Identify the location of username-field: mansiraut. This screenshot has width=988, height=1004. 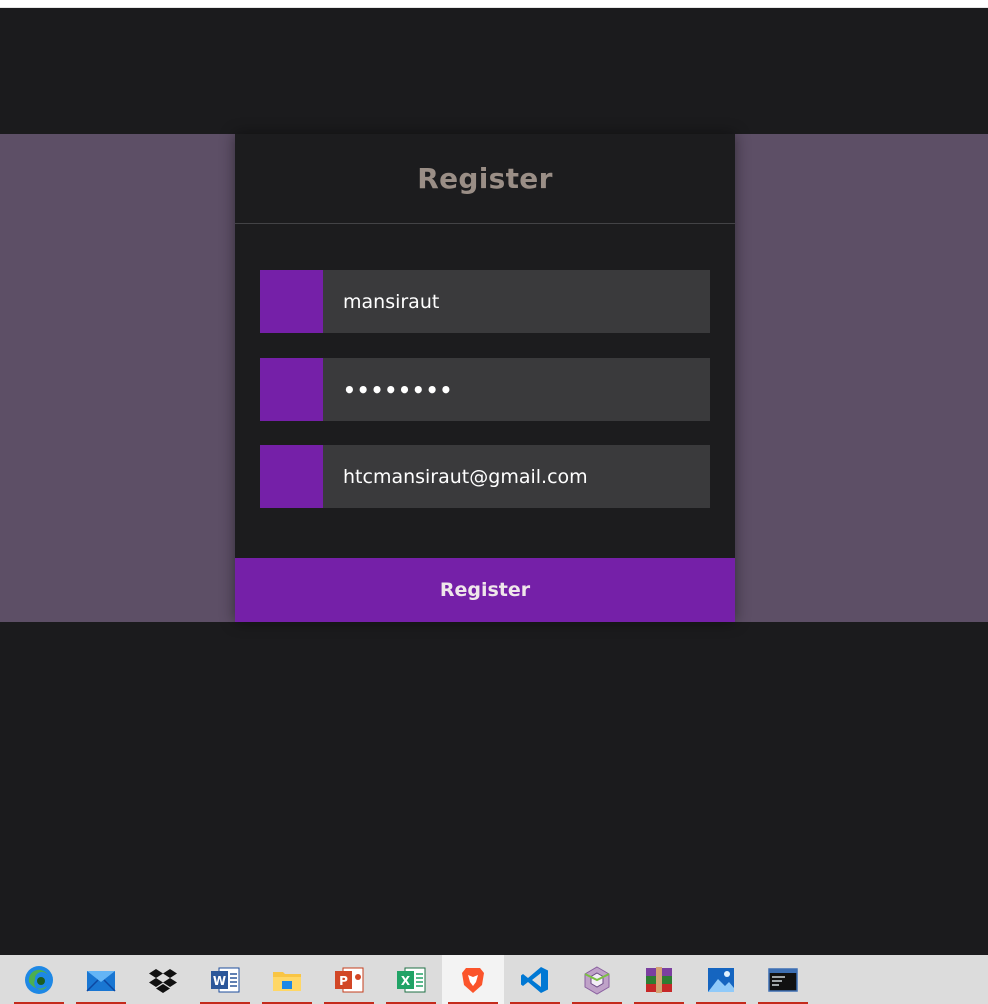
(516, 301).